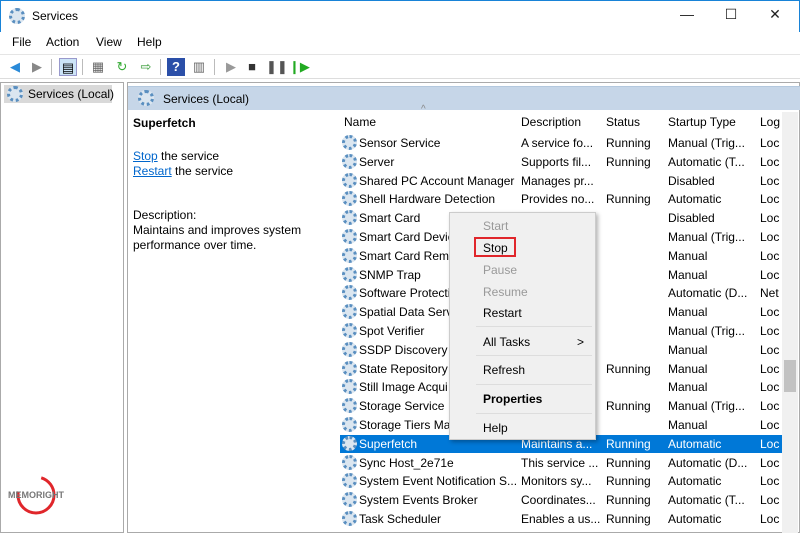  I want to click on menu-item-pause: Pause, so click(500, 270).